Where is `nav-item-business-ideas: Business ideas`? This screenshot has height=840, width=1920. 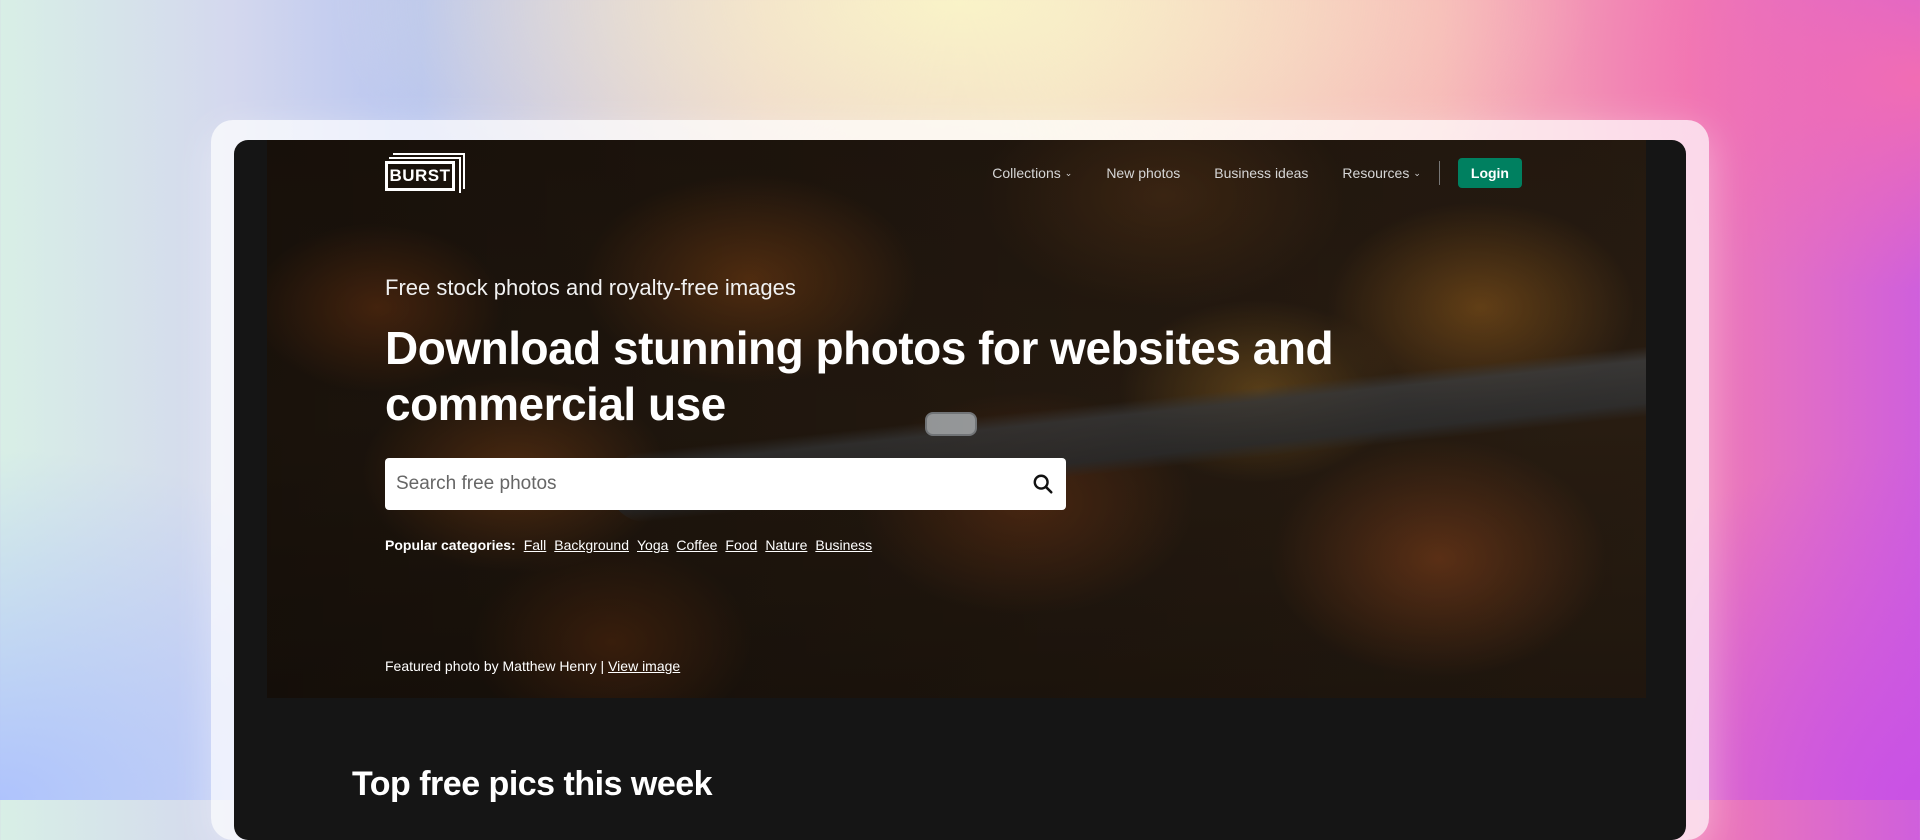 nav-item-business-ideas: Business ideas is located at coordinates (1261, 173).